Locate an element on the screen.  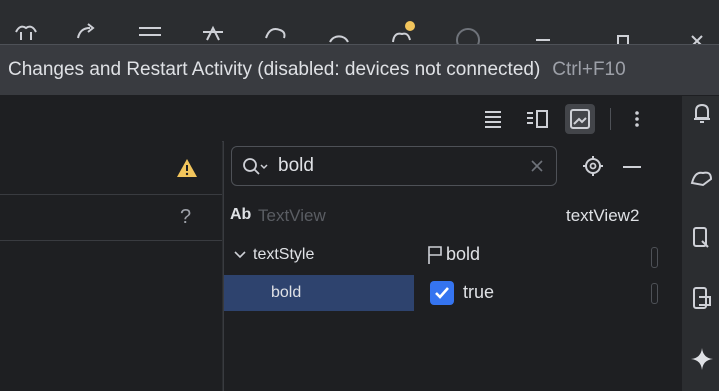
attribute-value: true is located at coordinates (479, 292).